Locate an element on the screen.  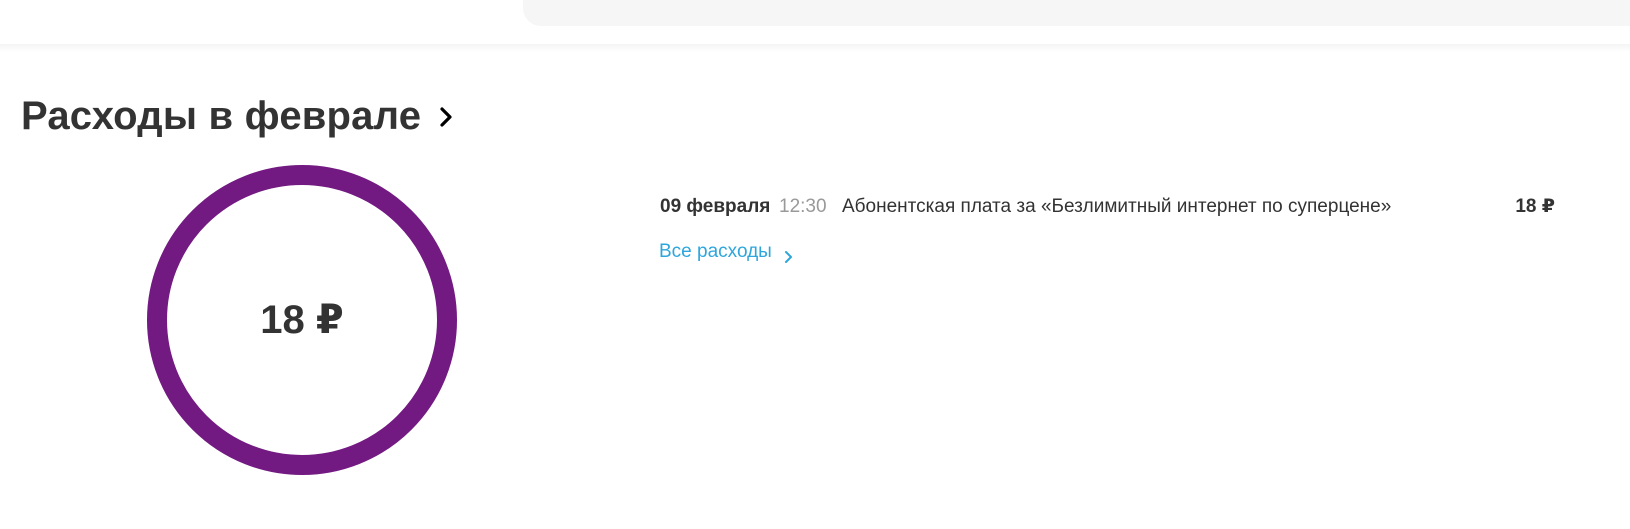
expense-date: 09 февраля is located at coordinates (715, 206).